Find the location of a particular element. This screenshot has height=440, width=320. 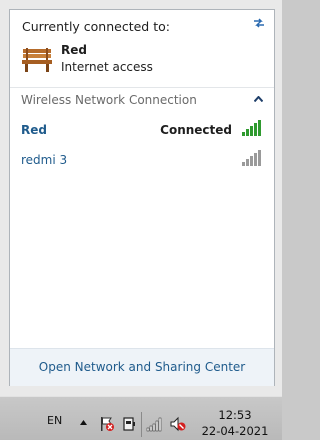

wireless-section-header: Wireless Network Connection is located at coordinates (142, 100).